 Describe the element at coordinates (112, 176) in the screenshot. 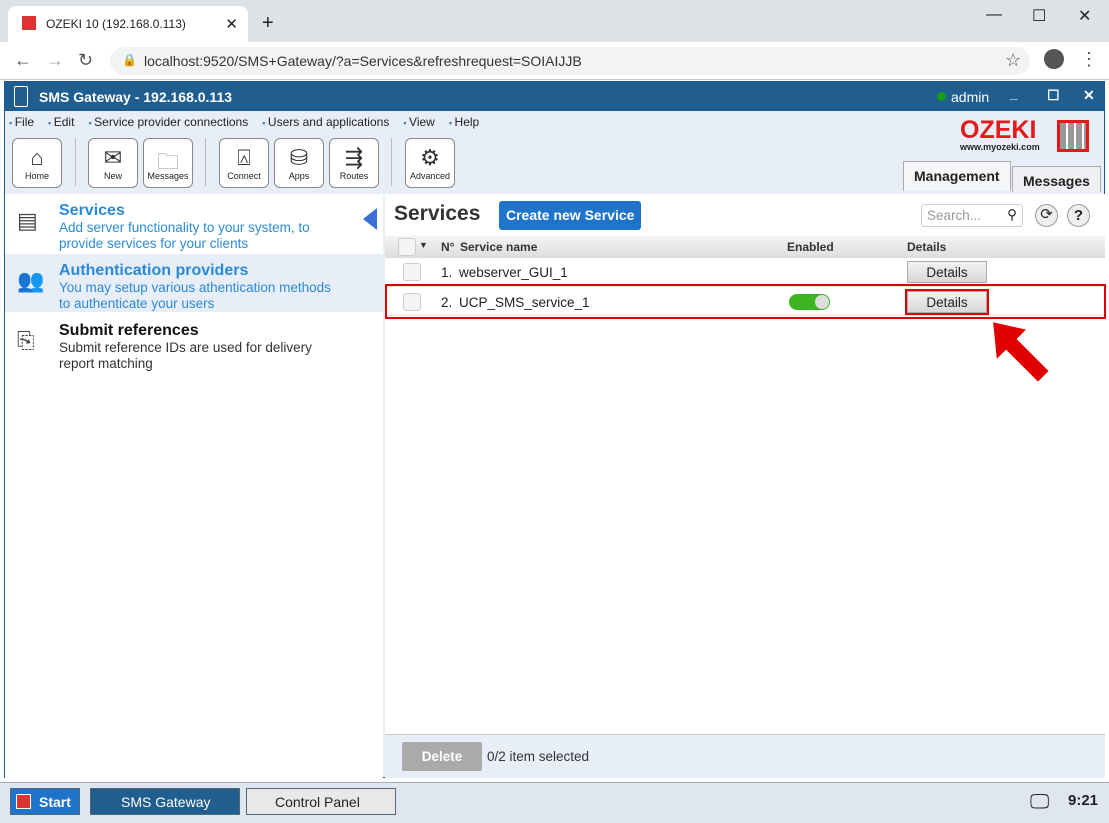

I see `label: New` at that location.